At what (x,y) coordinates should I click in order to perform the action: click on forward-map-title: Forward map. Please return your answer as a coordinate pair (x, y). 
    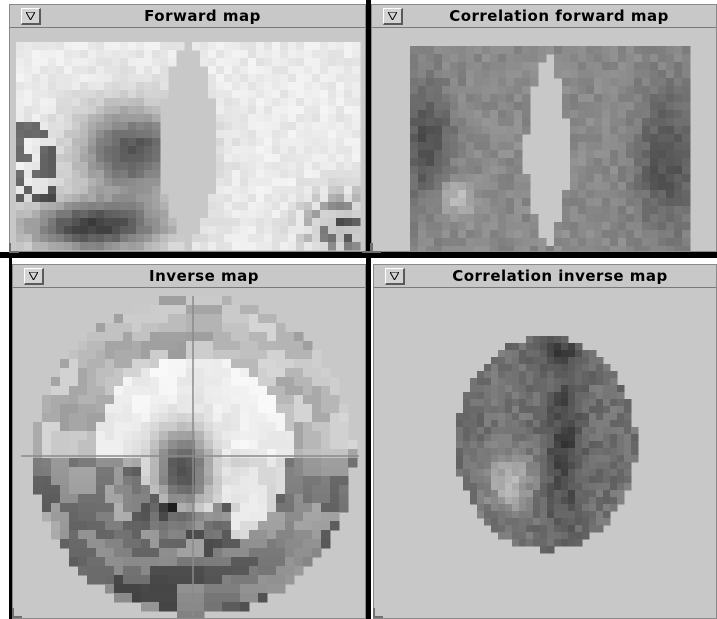
    Looking at the image, I should click on (202, 16).